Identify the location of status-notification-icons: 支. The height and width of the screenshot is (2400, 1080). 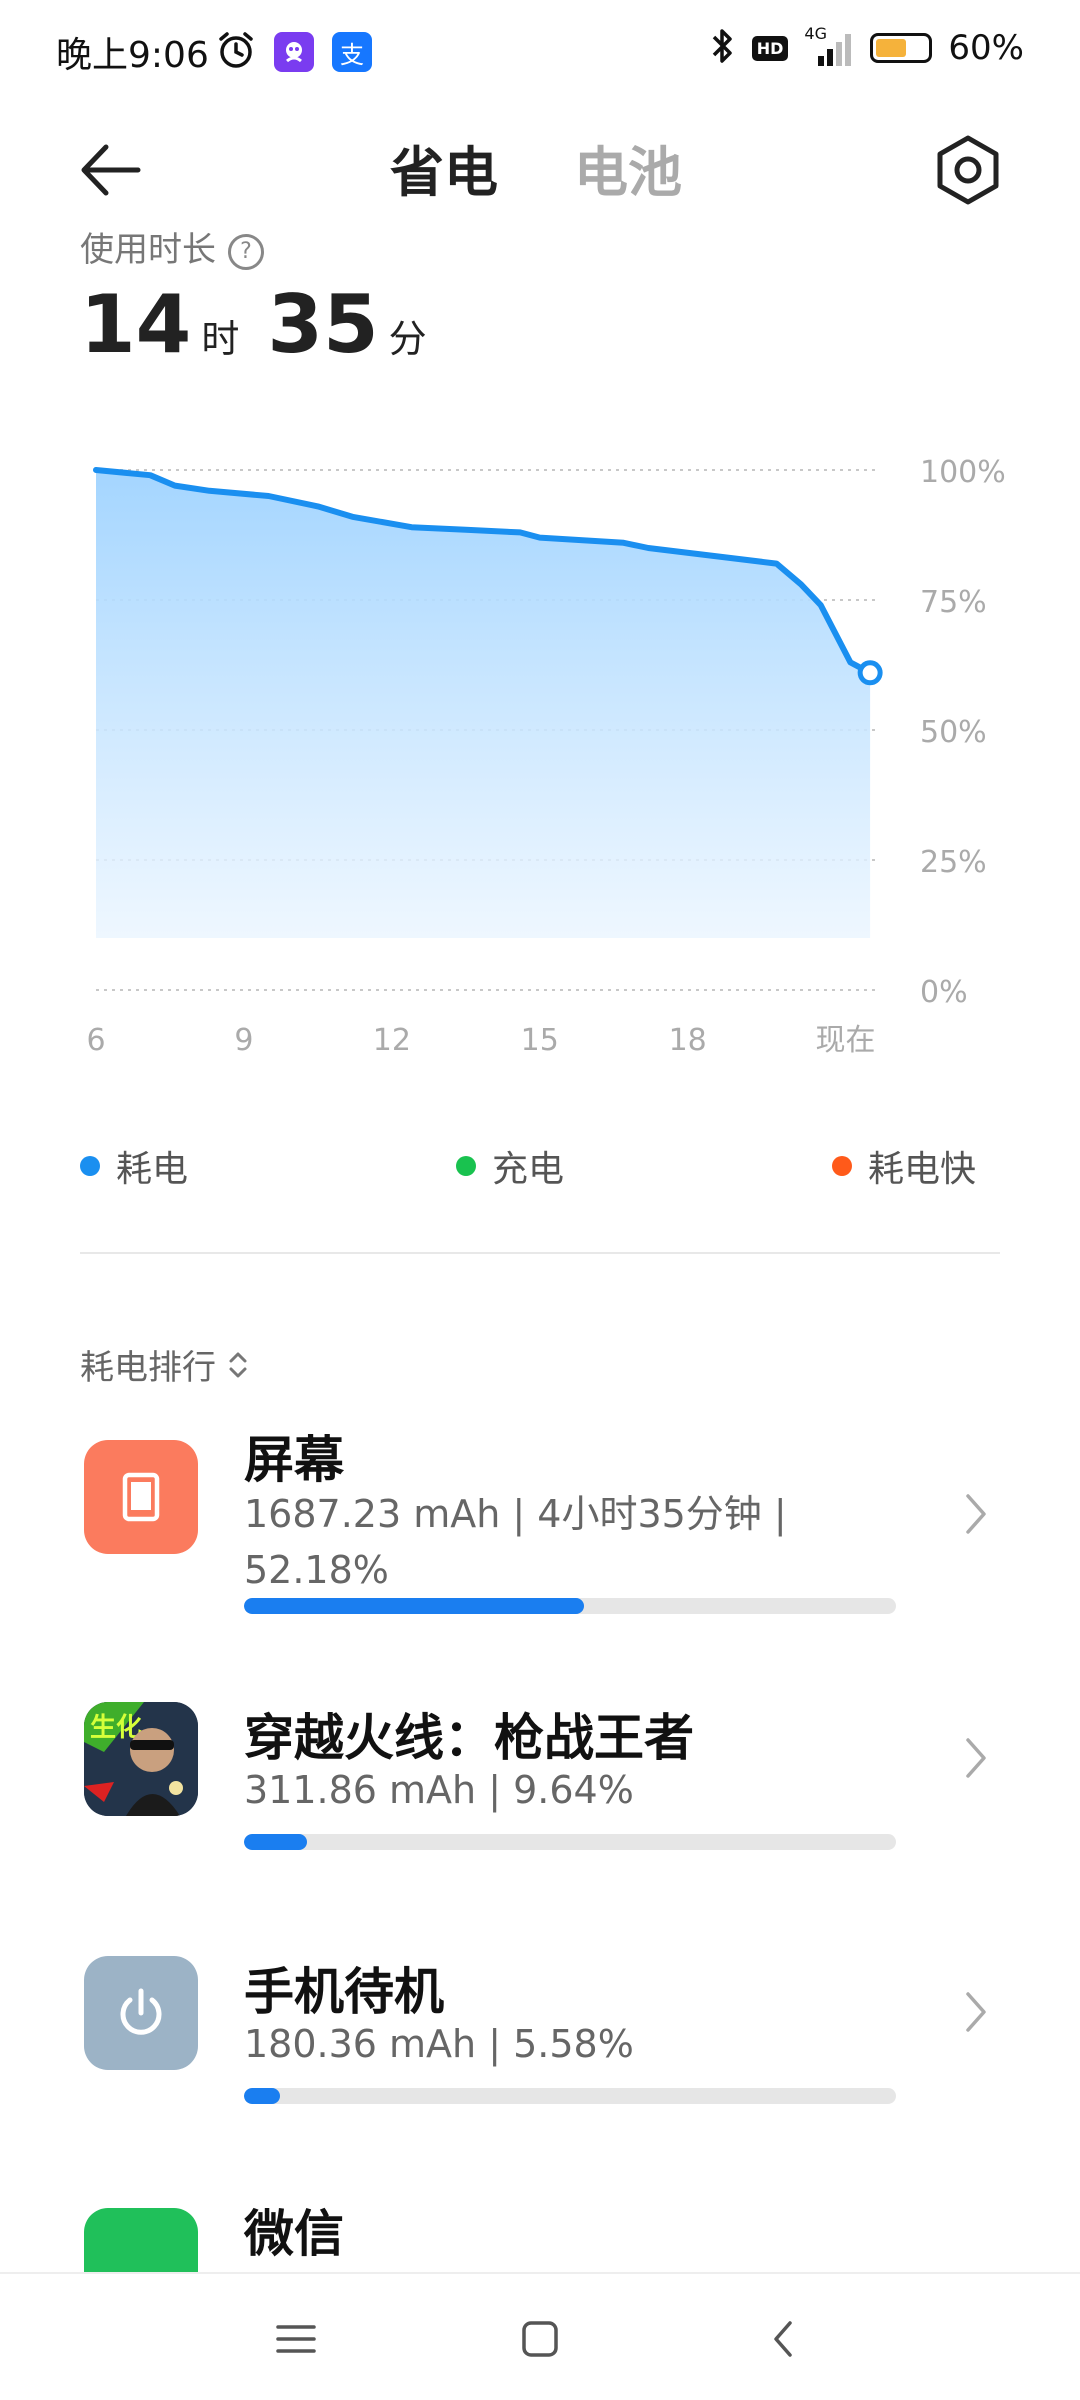
(294, 52).